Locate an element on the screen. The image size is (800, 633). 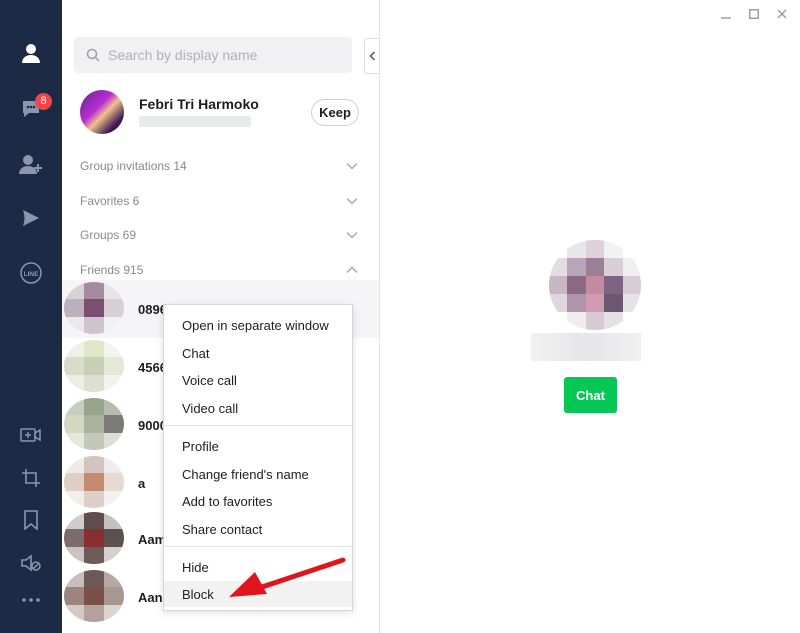
crop-icon is located at coordinates (31, 478).